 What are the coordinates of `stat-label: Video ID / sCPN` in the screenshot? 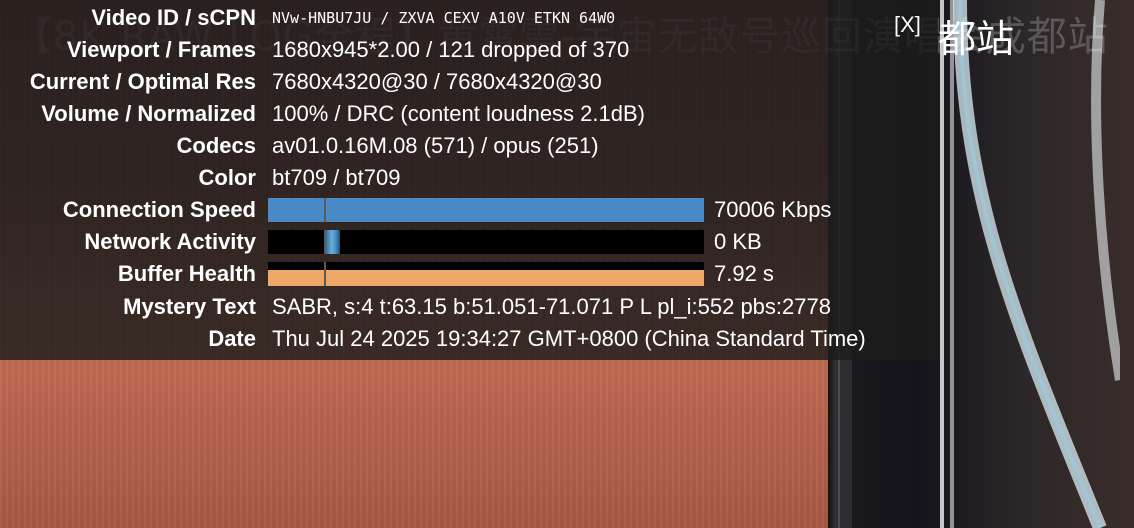 It's located at (173, 17).